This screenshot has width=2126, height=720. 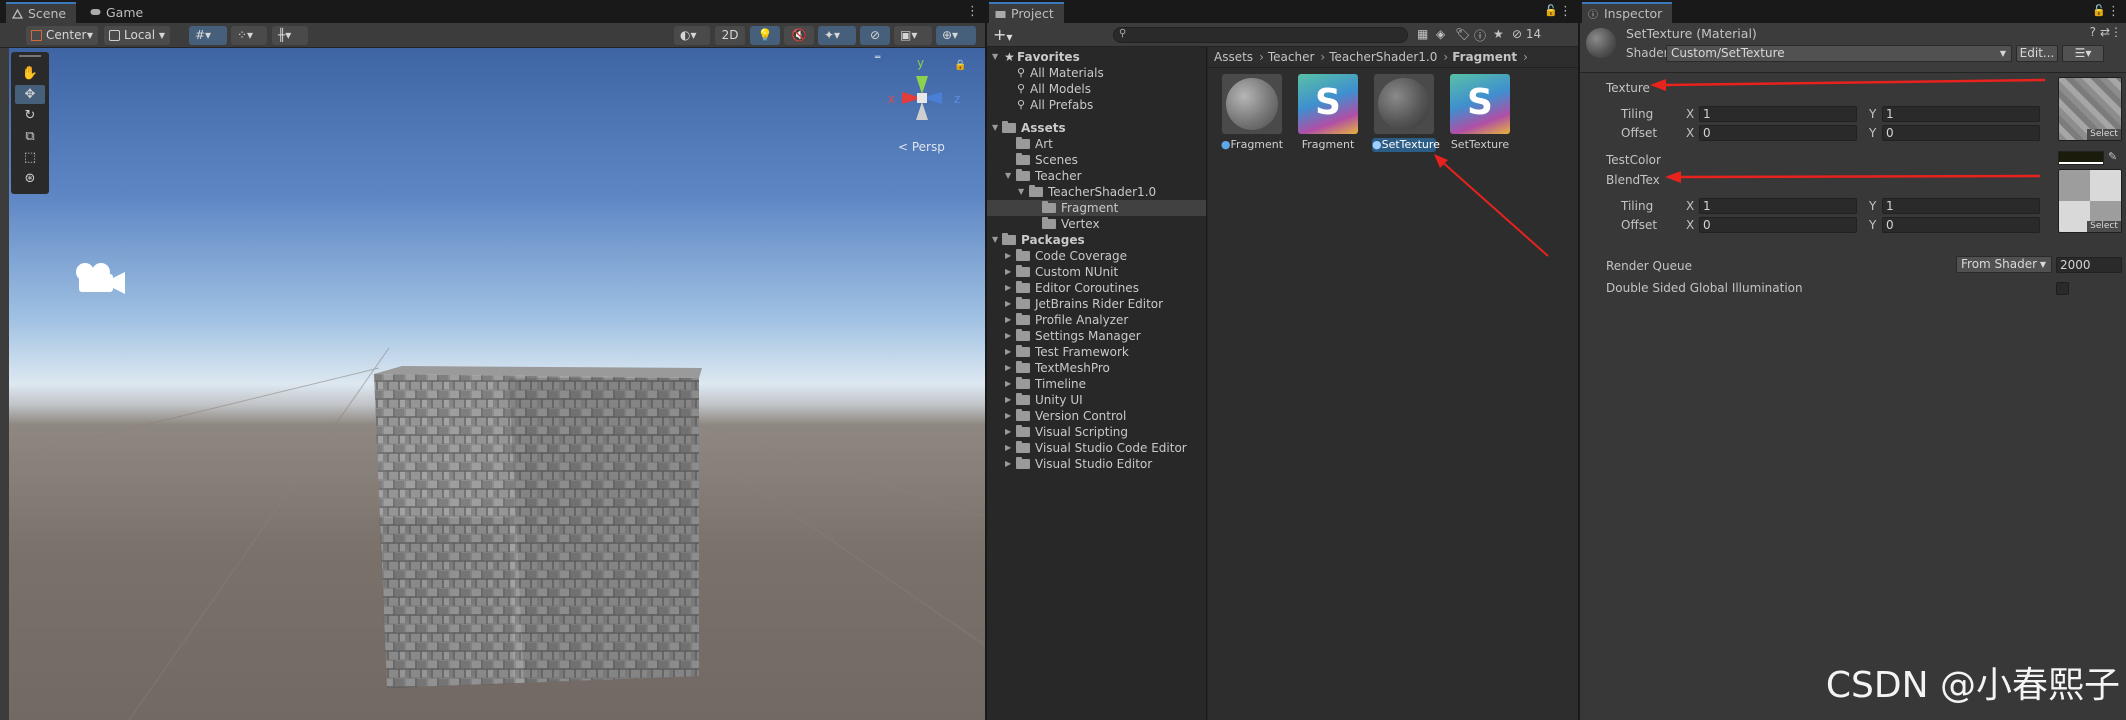 I want to click on rect-tool-icon: ⬚, so click(x=30, y=157).